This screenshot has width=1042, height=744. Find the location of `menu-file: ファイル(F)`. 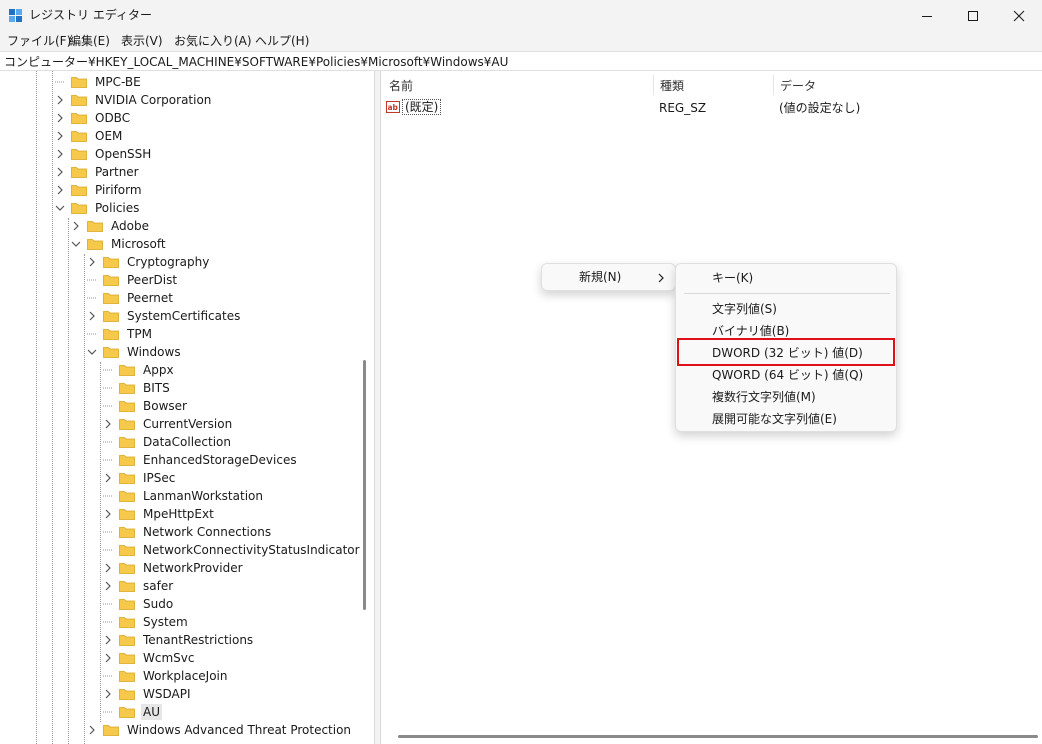

menu-file: ファイル(F) is located at coordinates (39, 41).